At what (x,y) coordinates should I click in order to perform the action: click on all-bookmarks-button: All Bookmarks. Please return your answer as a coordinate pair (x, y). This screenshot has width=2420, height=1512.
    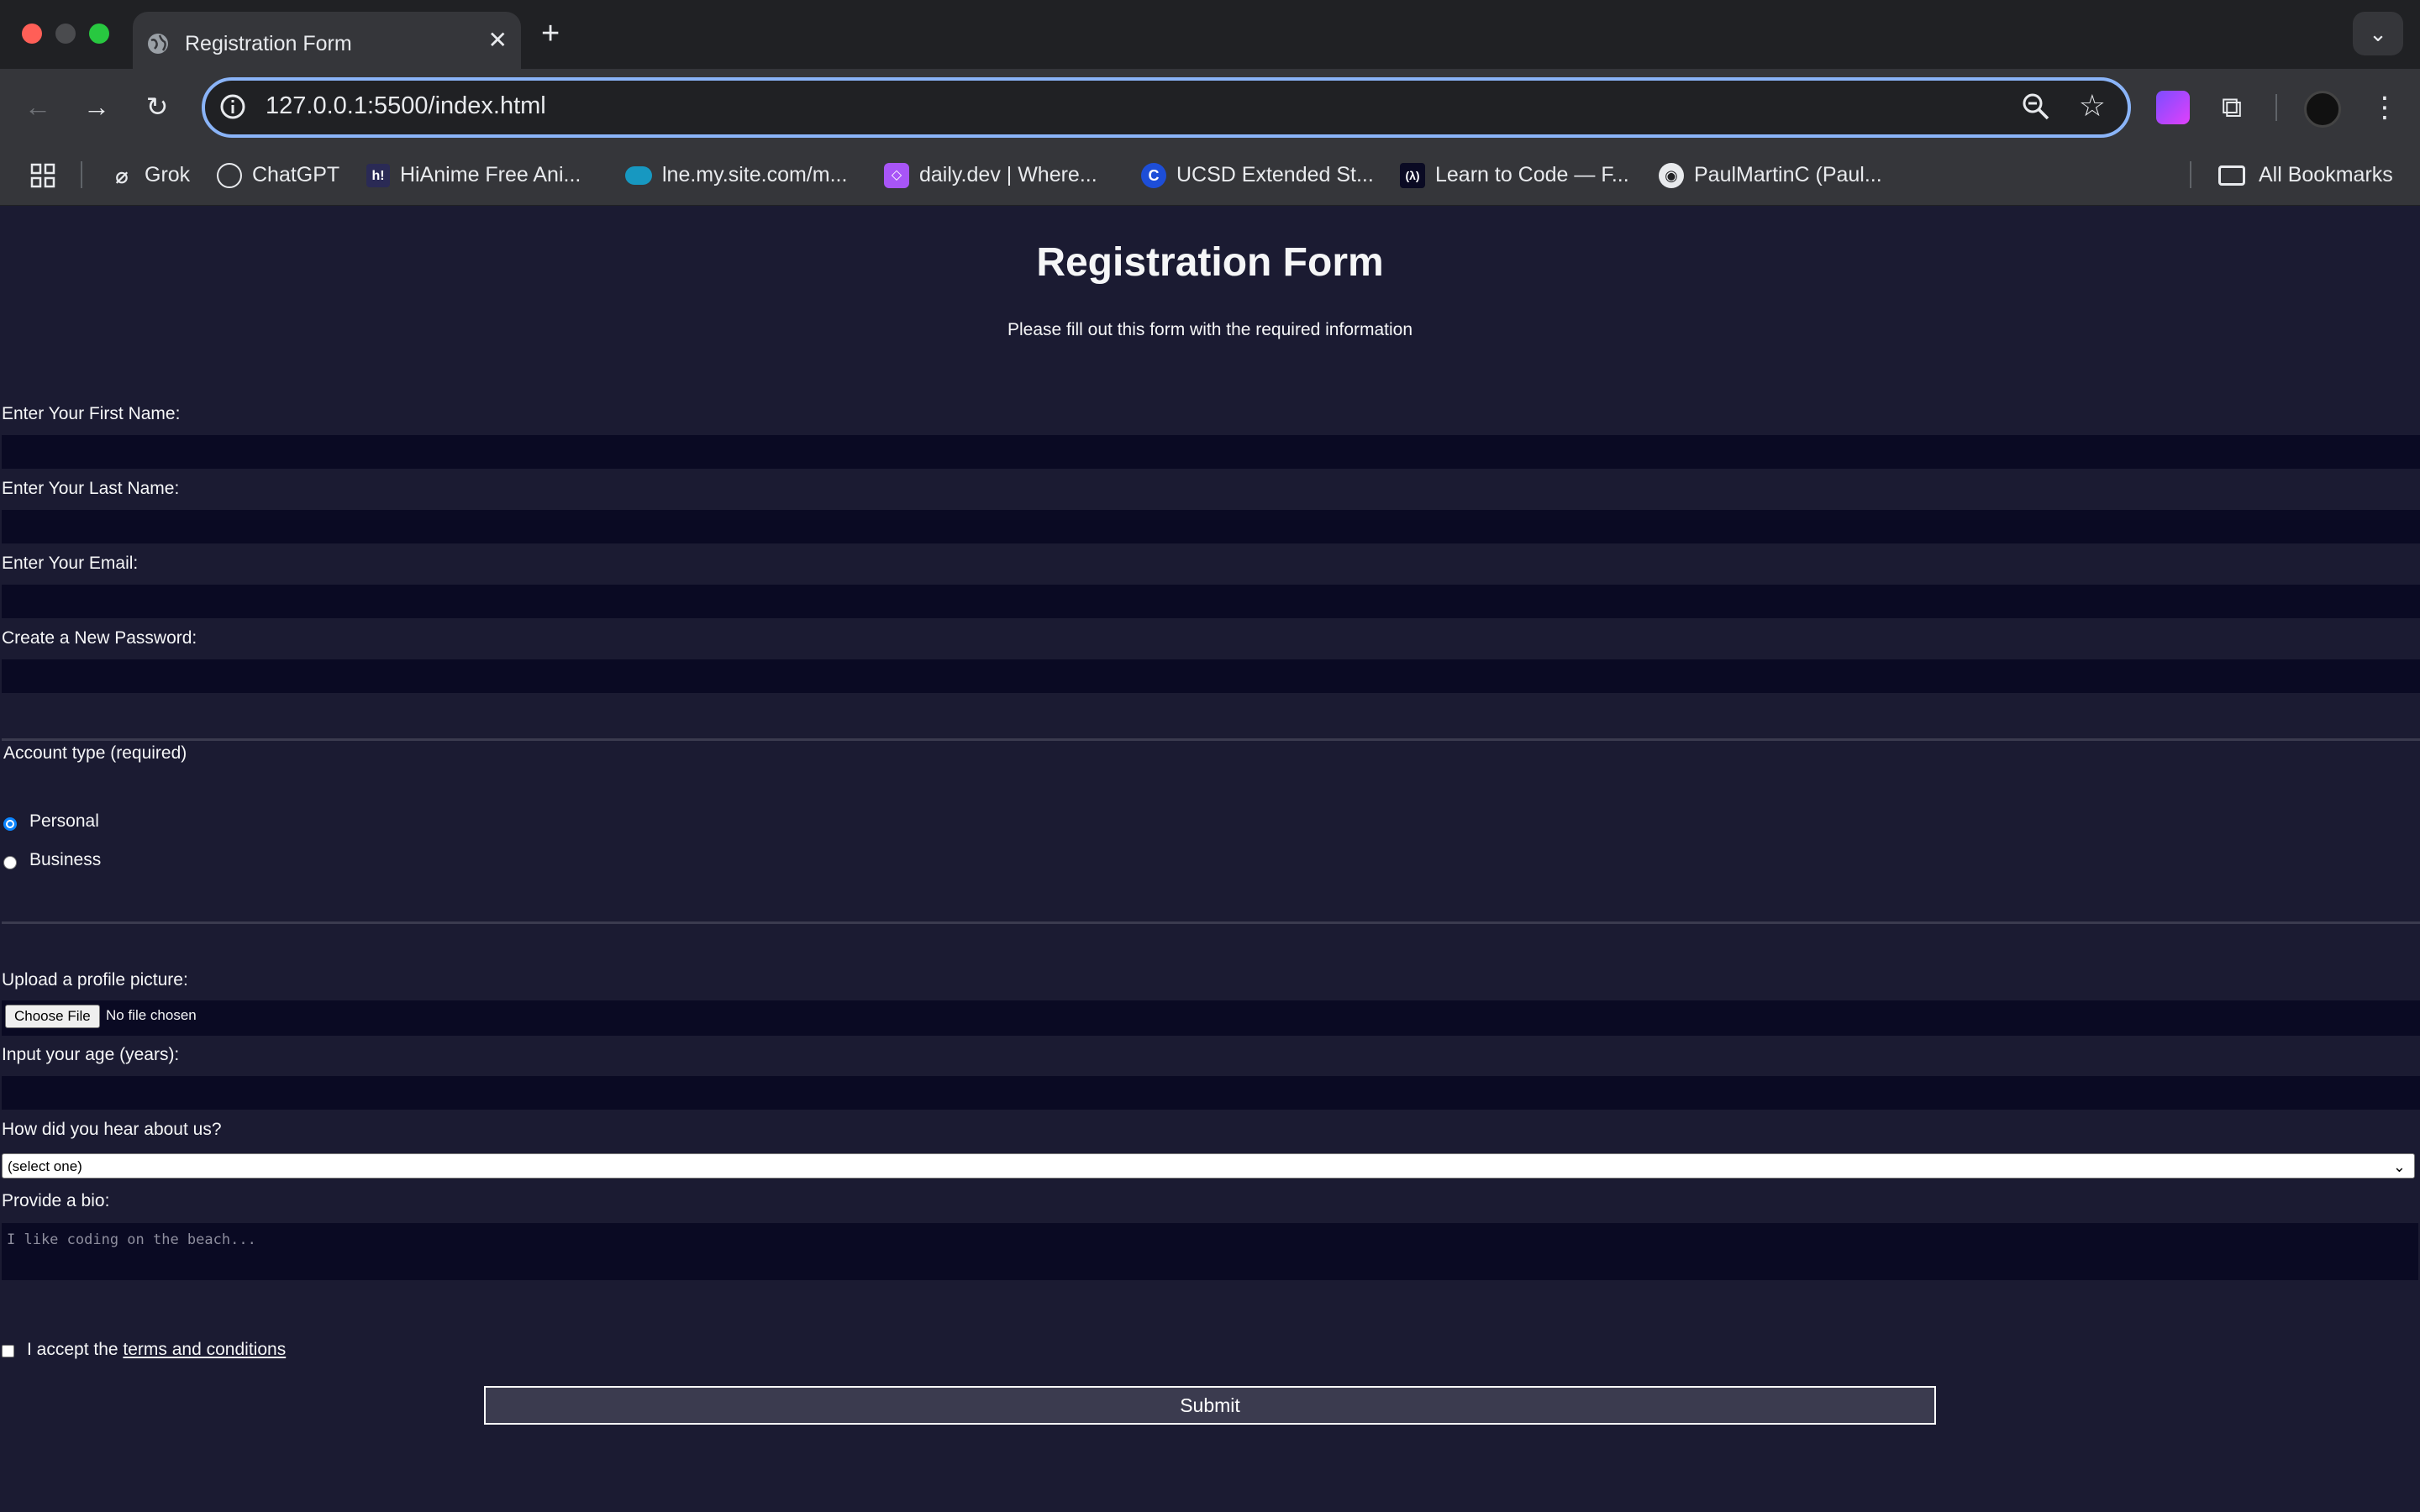
    Looking at the image, I should click on (2305, 175).